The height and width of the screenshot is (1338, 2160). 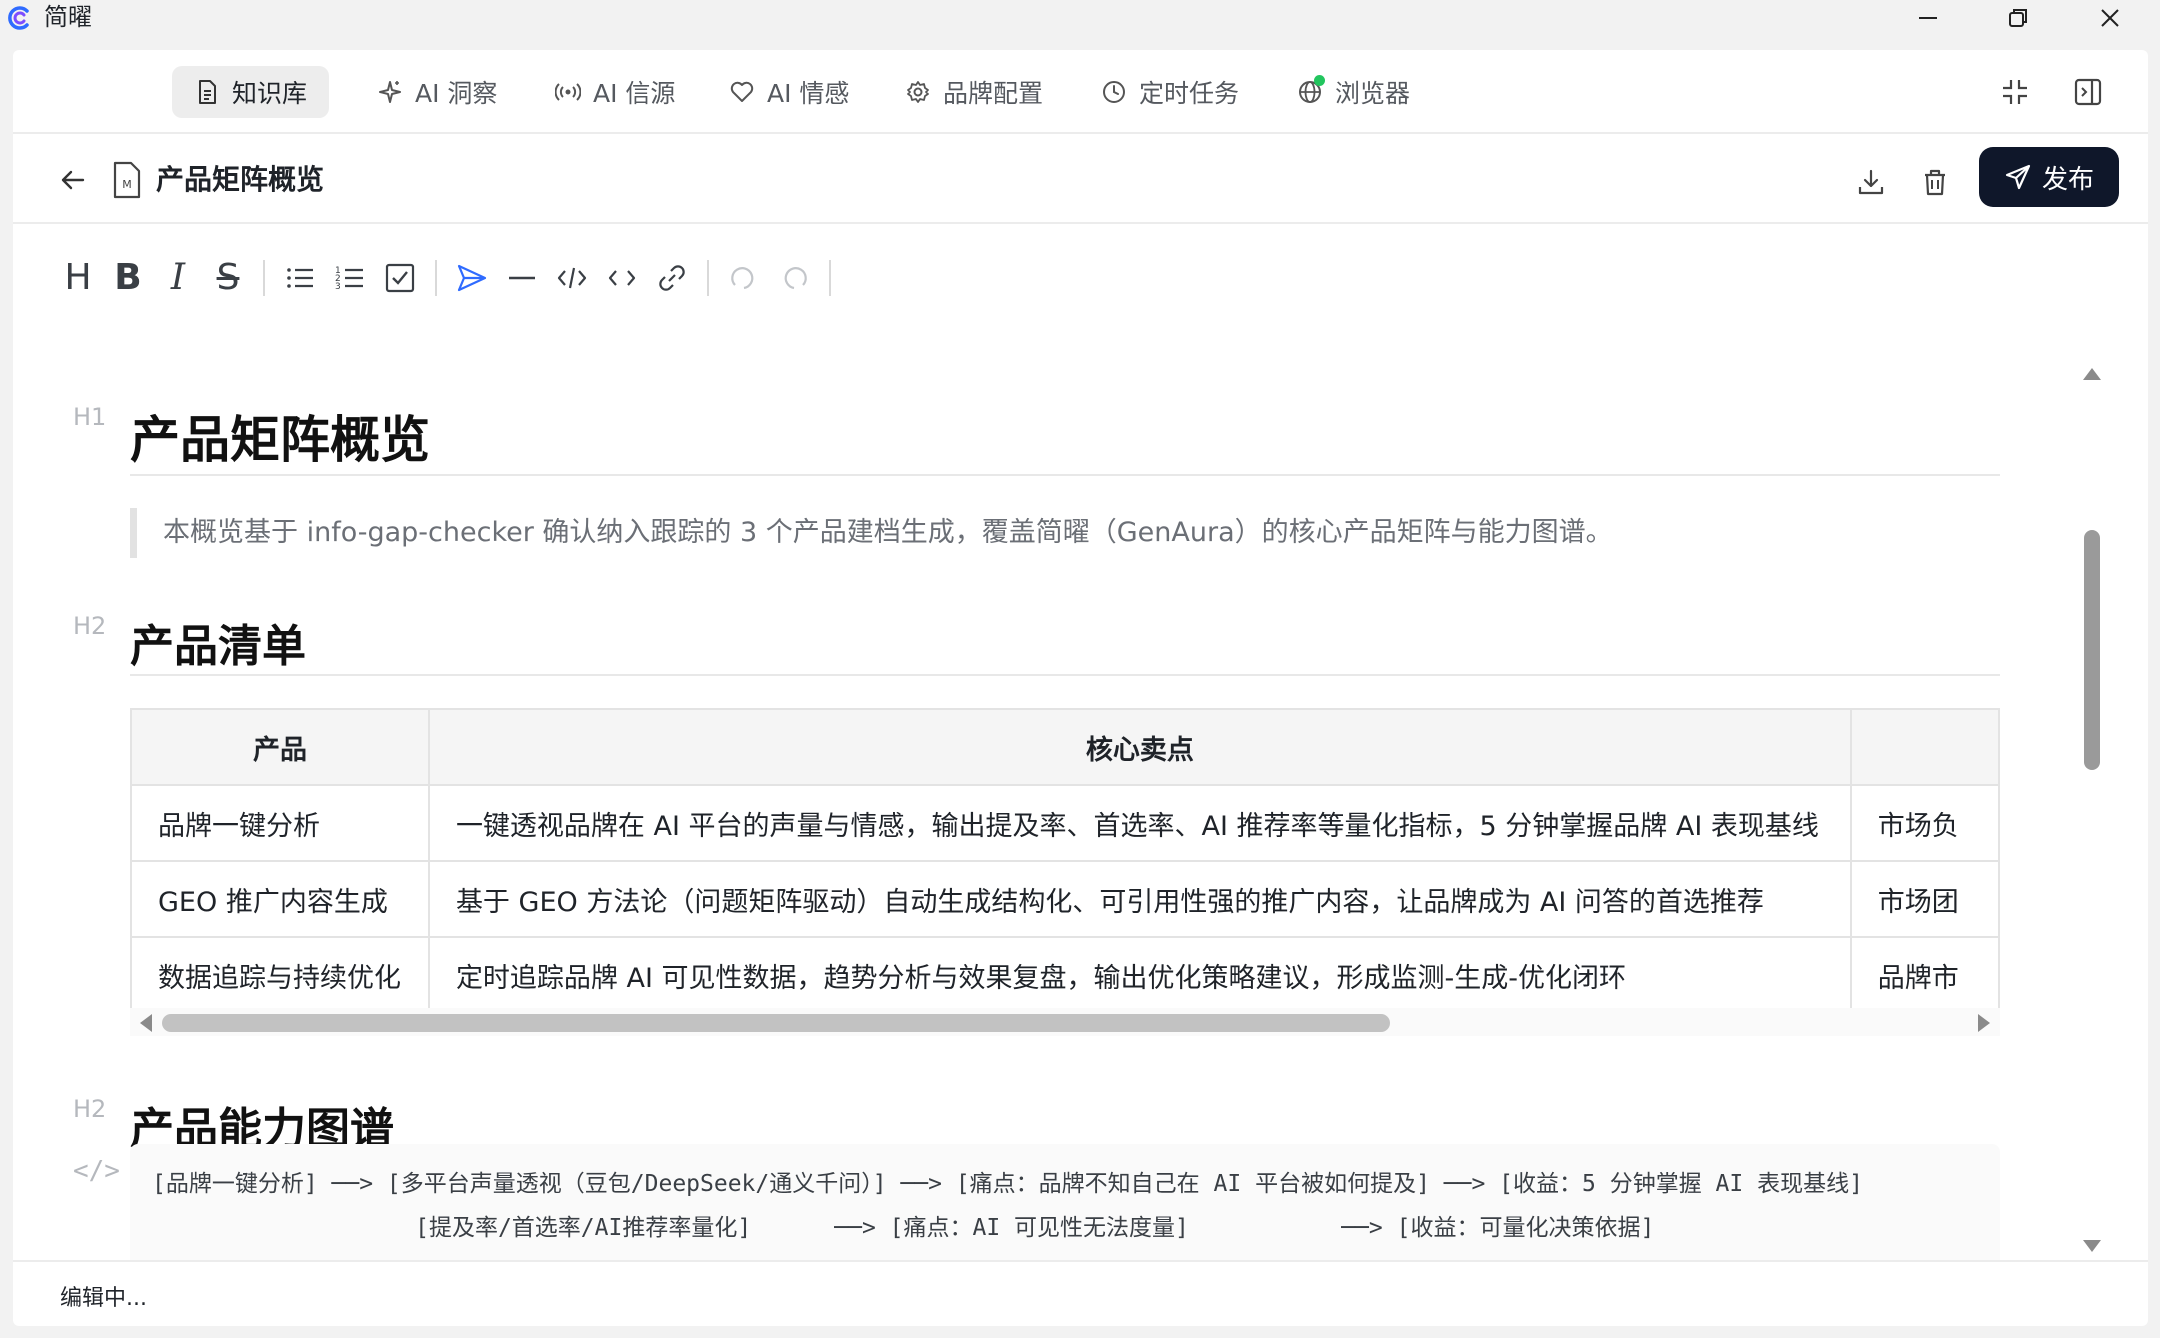 I want to click on clock-icon, so click(x=1114, y=92).